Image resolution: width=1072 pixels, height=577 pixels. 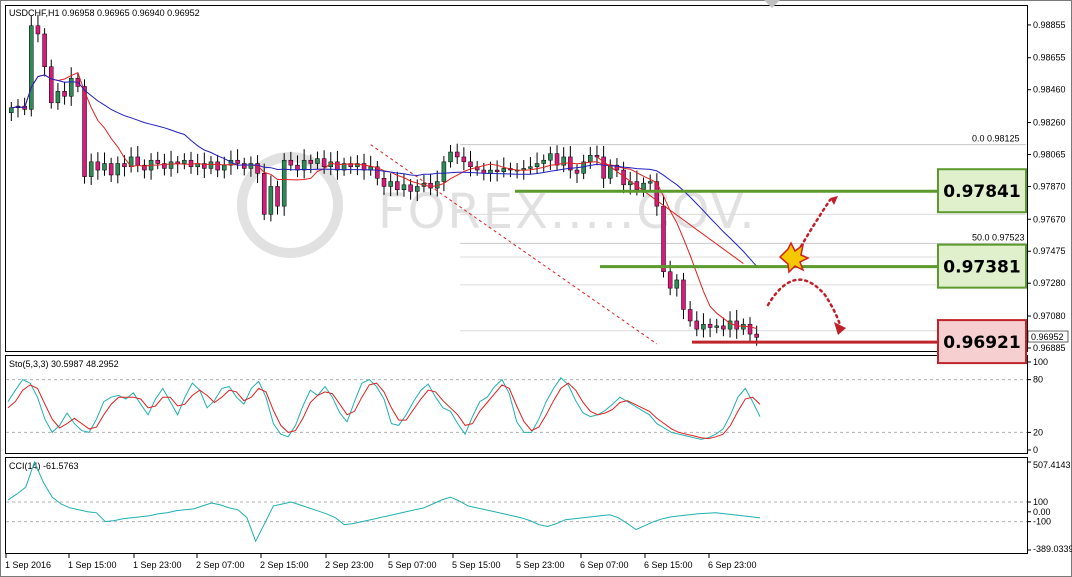 What do you see at coordinates (604, 565) in the screenshot?
I see `time-tick-label: 6 Sep 07:00` at bounding box center [604, 565].